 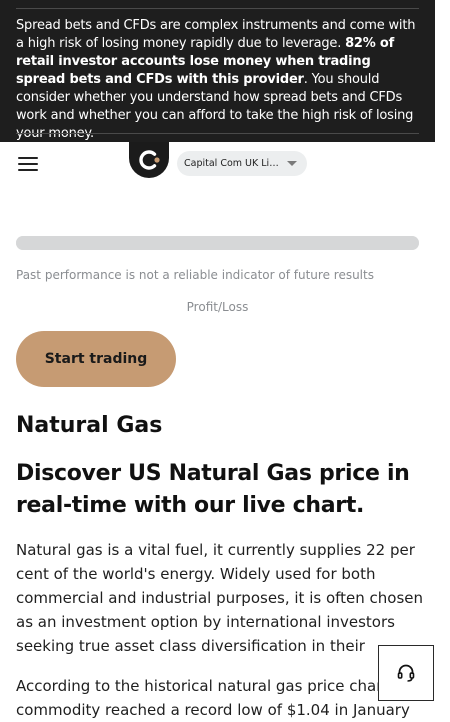 I want to click on asset-title: Natural Gas, so click(x=89, y=425).